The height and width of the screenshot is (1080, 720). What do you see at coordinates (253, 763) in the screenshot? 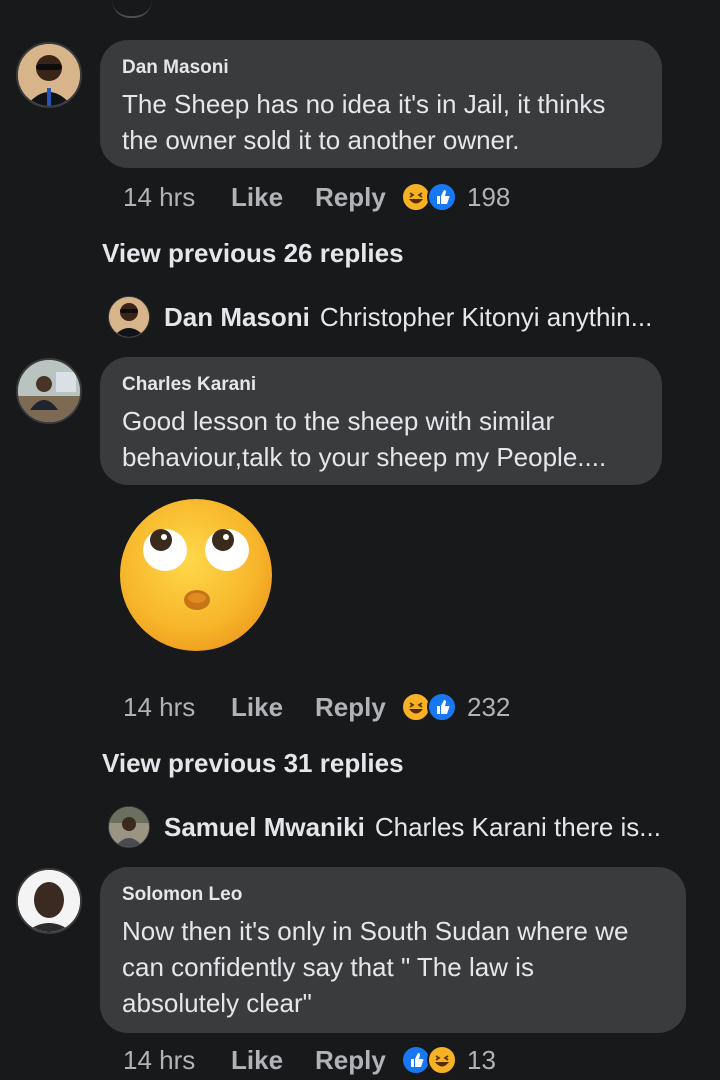
I see `view-previous-replies-link: View previous 31 replies` at bounding box center [253, 763].